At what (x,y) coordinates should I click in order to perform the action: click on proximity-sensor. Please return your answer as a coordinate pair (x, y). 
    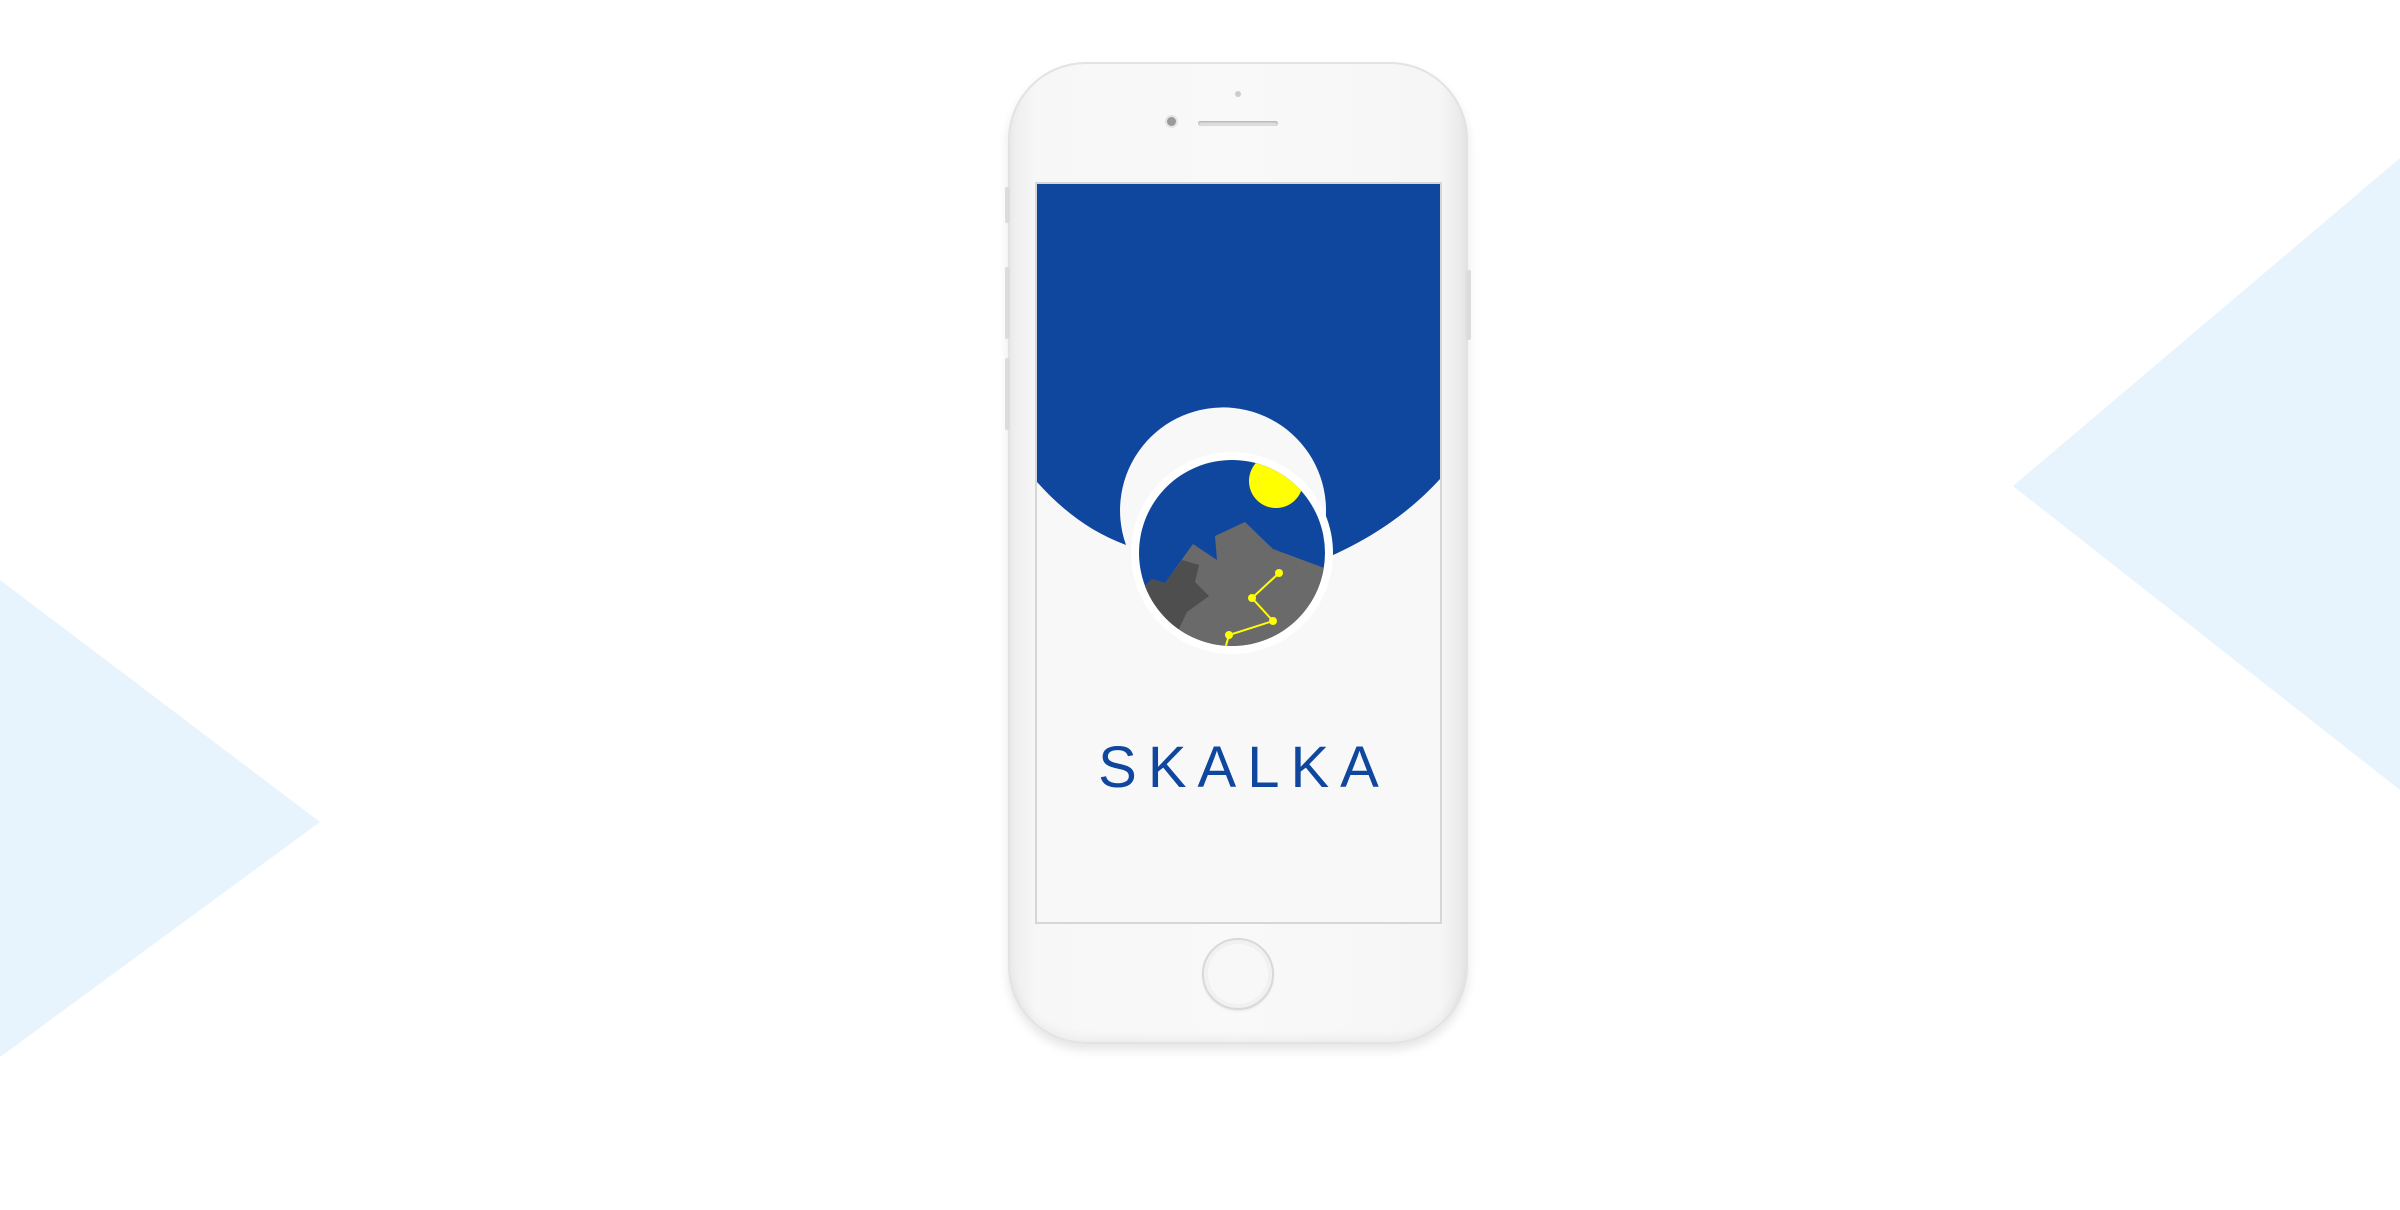
    Looking at the image, I should click on (1238, 94).